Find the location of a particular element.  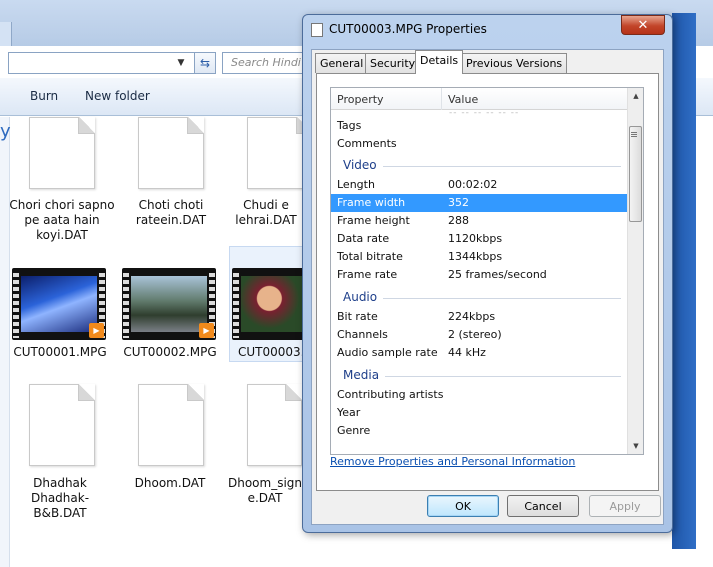

property-name: Total bitrate is located at coordinates (370, 256).